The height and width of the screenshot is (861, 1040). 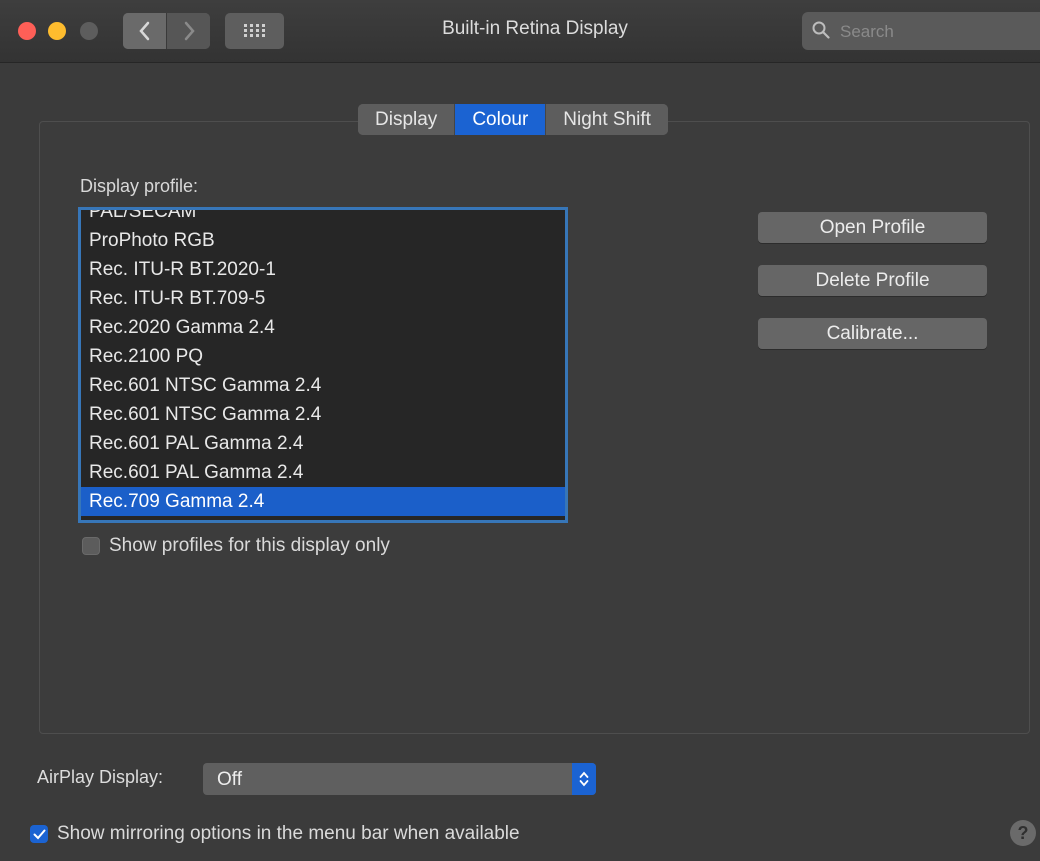 I want to click on show-profiles-checkbox, so click(x=91, y=546).